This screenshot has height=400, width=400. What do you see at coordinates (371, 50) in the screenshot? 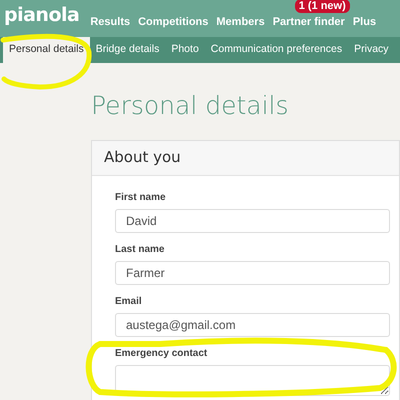
I see `tab: Privacy` at bounding box center [371, 50].